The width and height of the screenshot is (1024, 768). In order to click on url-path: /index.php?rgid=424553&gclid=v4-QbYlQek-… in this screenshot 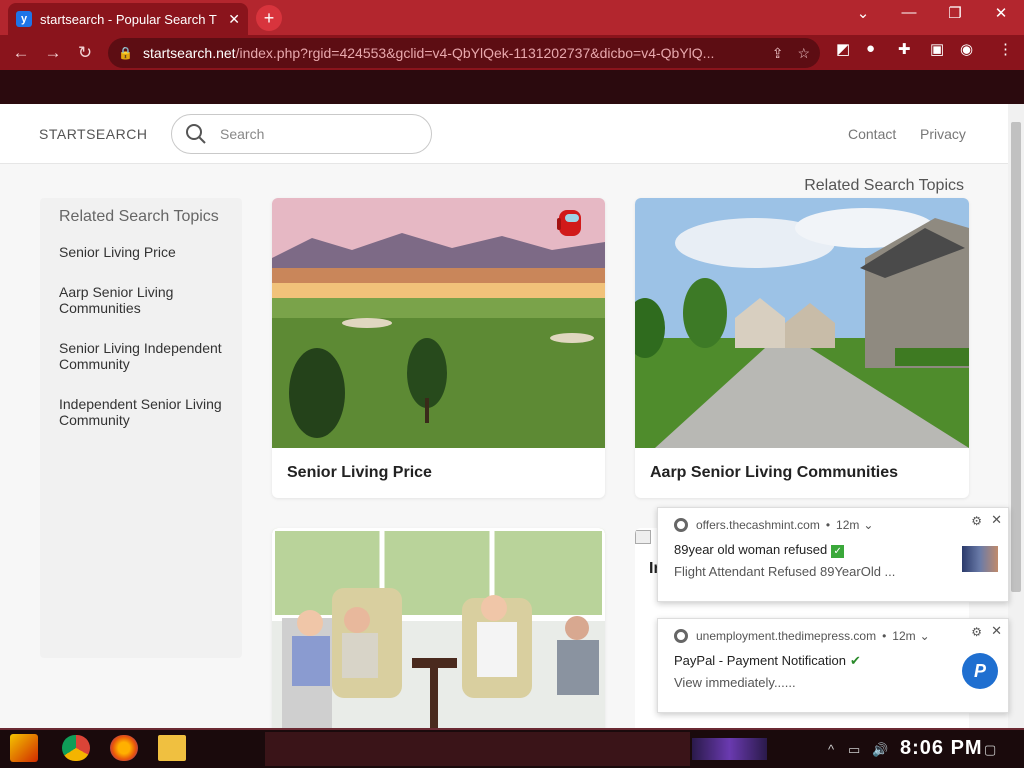, I will do `click(475, 53)`.